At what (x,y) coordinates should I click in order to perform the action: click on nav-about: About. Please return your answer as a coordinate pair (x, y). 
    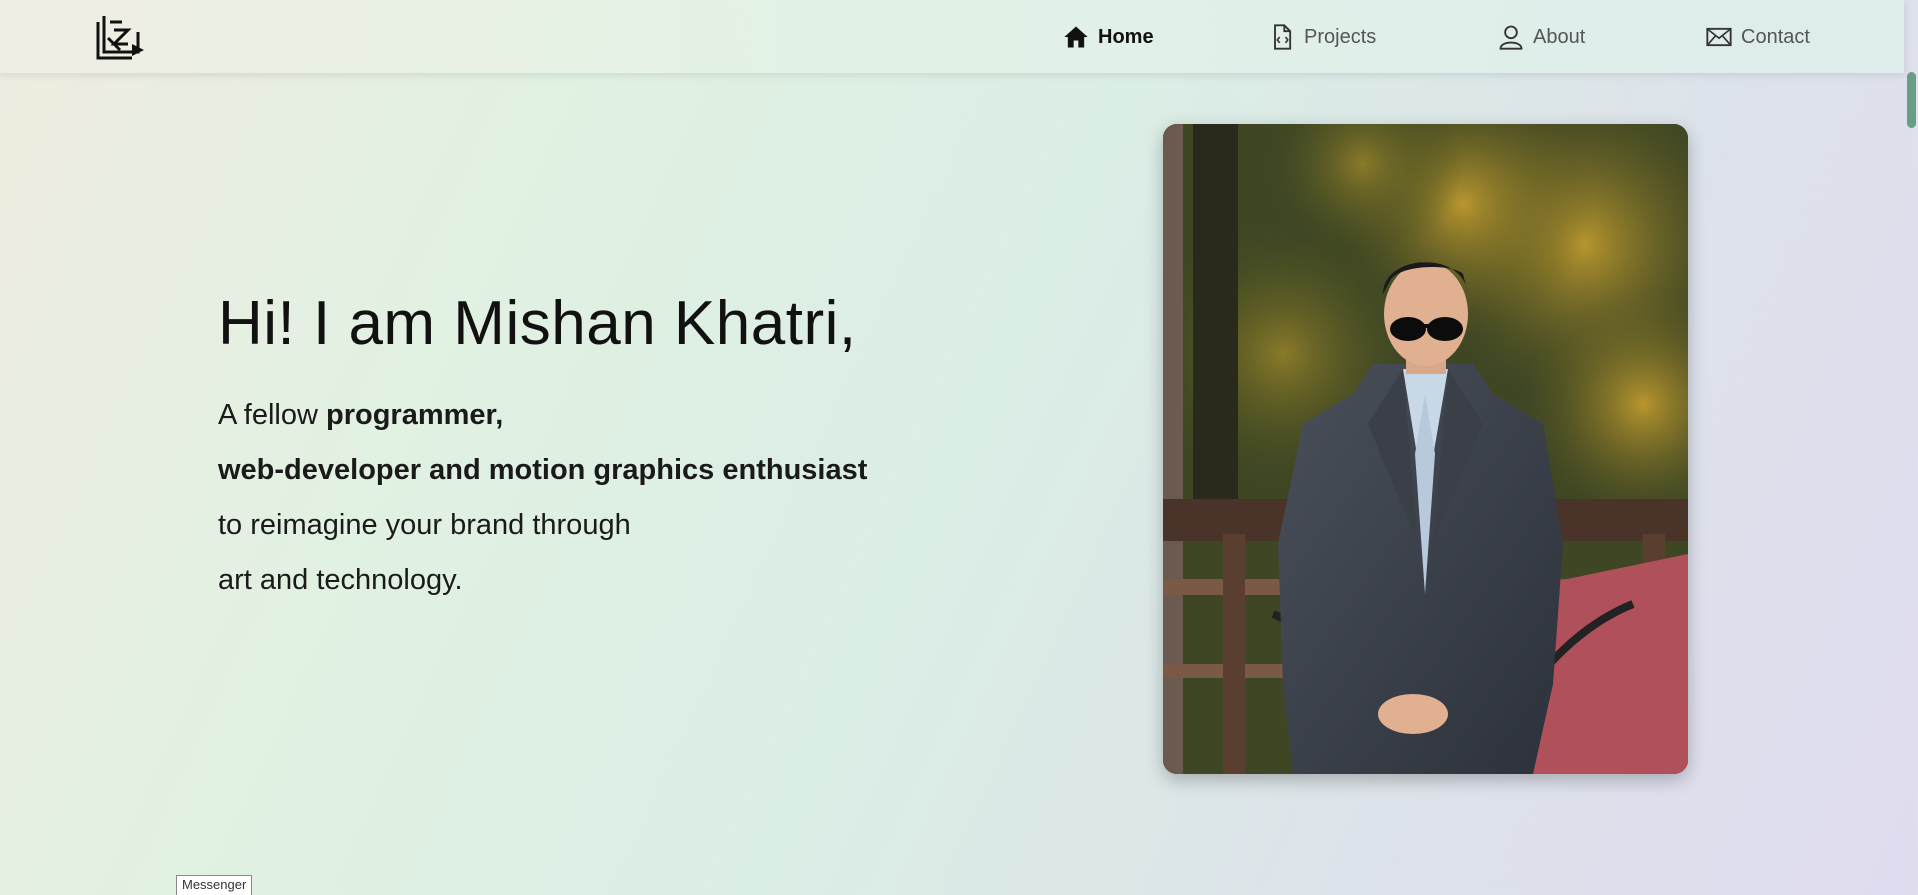
    Looking at the image, I should click on (1541, 37).